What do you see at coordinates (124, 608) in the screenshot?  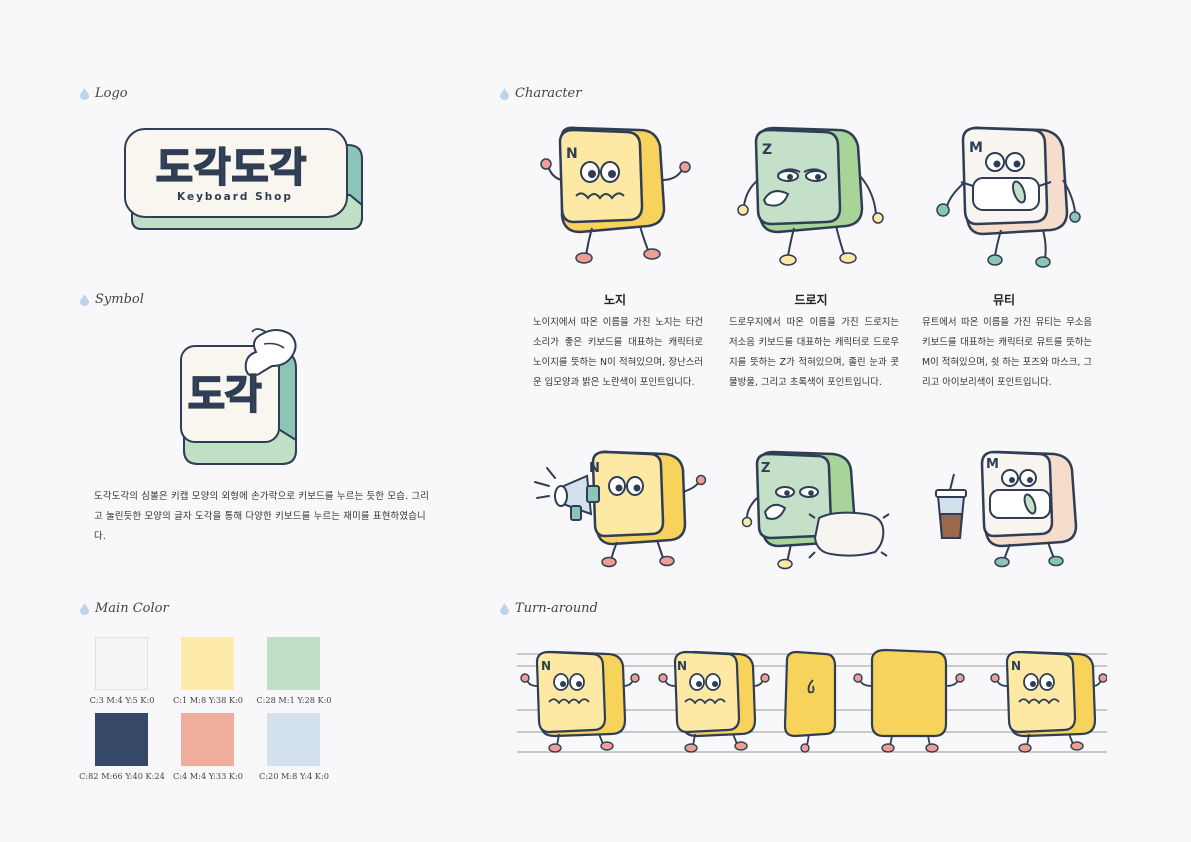 I see `section-title-main-color: Main Color` at bounding box center [124, 608].